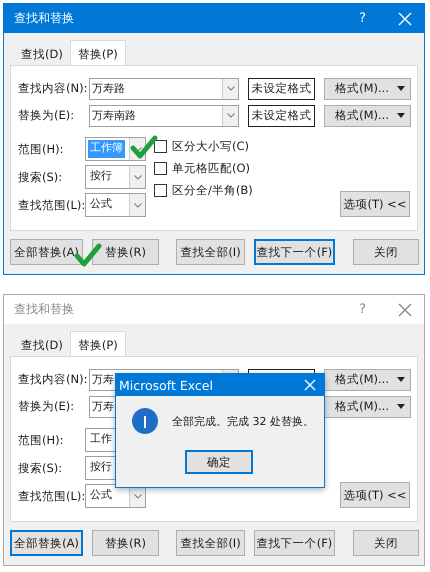 This screenshot has width=430, height=572. Describe the element at coordinates (219, 462) in the screenshot. I see `ok-button: 确定` at that location.